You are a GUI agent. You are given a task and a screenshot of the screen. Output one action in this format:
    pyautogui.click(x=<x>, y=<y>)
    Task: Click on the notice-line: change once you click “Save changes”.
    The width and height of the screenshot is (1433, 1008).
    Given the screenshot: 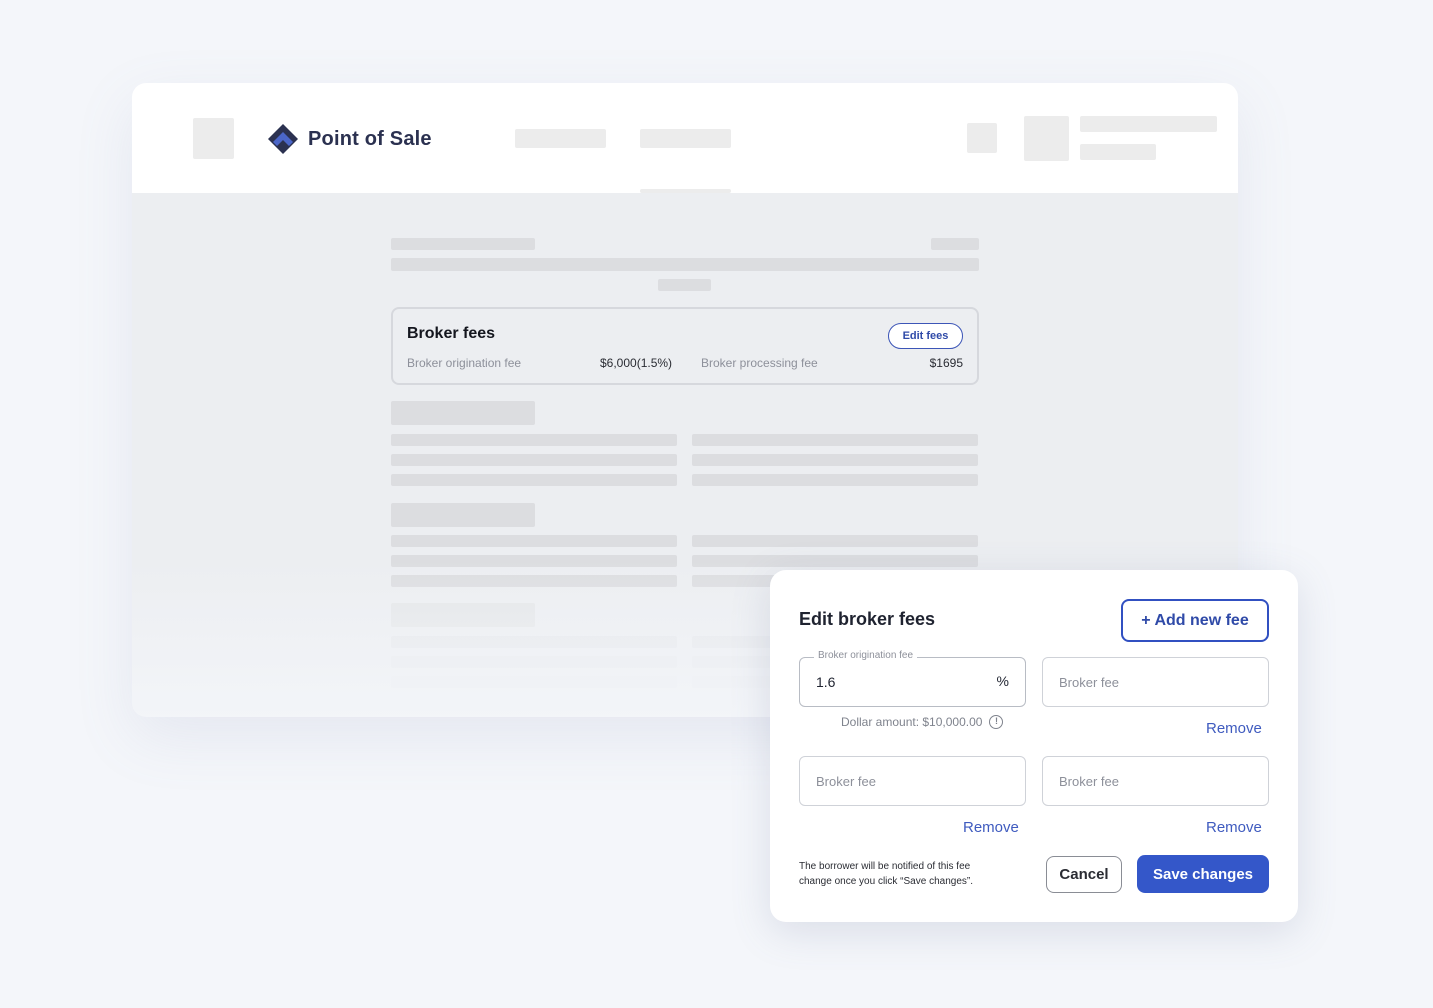 What is the action you would take?
    pyautogui.click(x=886, y=881)
    